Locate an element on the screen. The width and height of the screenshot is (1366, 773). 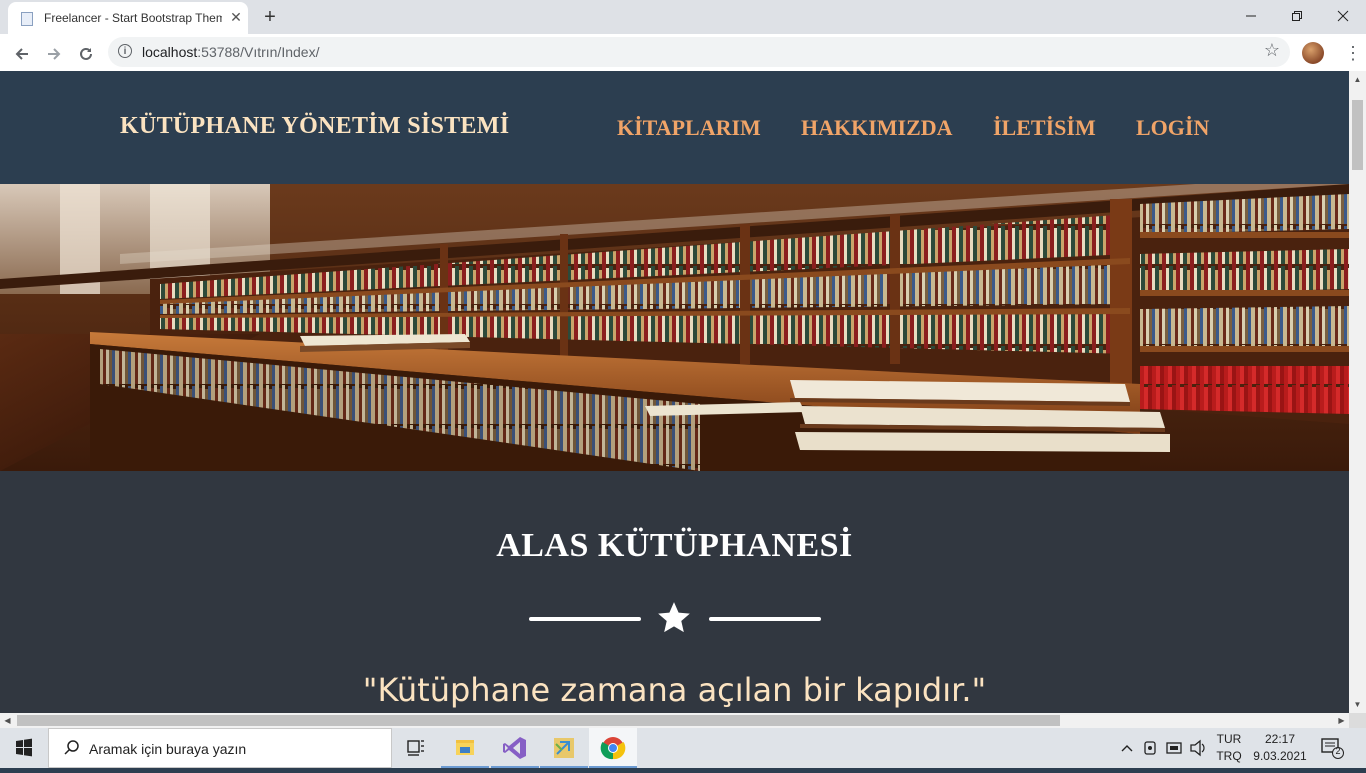
taskbar-search: Aramak için buraya yazın is located at coordinates (220, 748).